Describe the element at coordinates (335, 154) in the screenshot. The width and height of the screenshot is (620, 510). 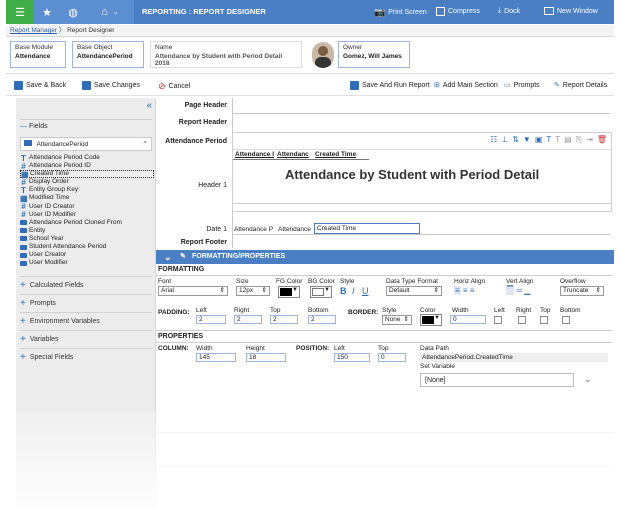
I see `column-header-c: Created Time` at that location.